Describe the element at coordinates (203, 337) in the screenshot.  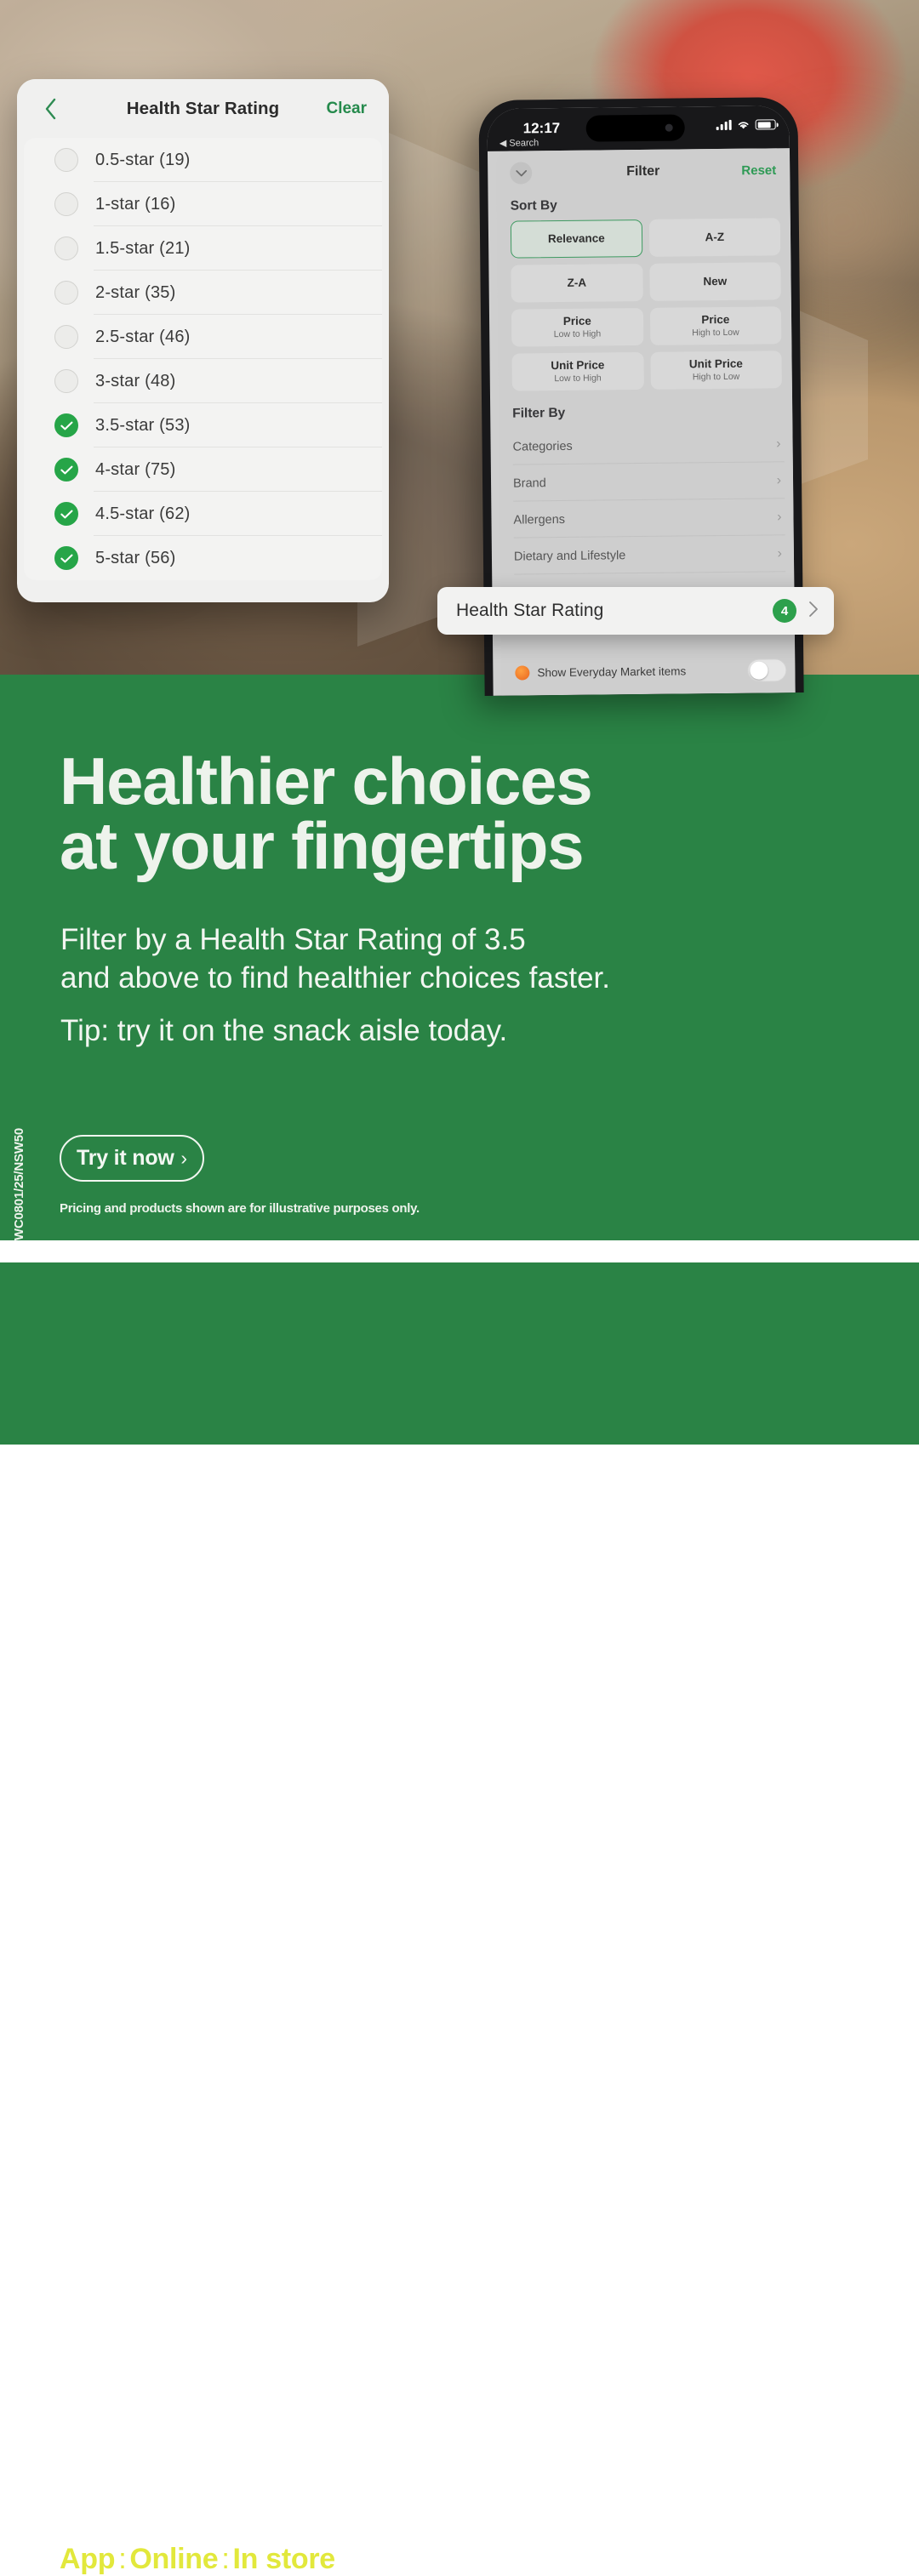
I see `hsr-option-2-5-star: 2.5-star (46)` at that location.